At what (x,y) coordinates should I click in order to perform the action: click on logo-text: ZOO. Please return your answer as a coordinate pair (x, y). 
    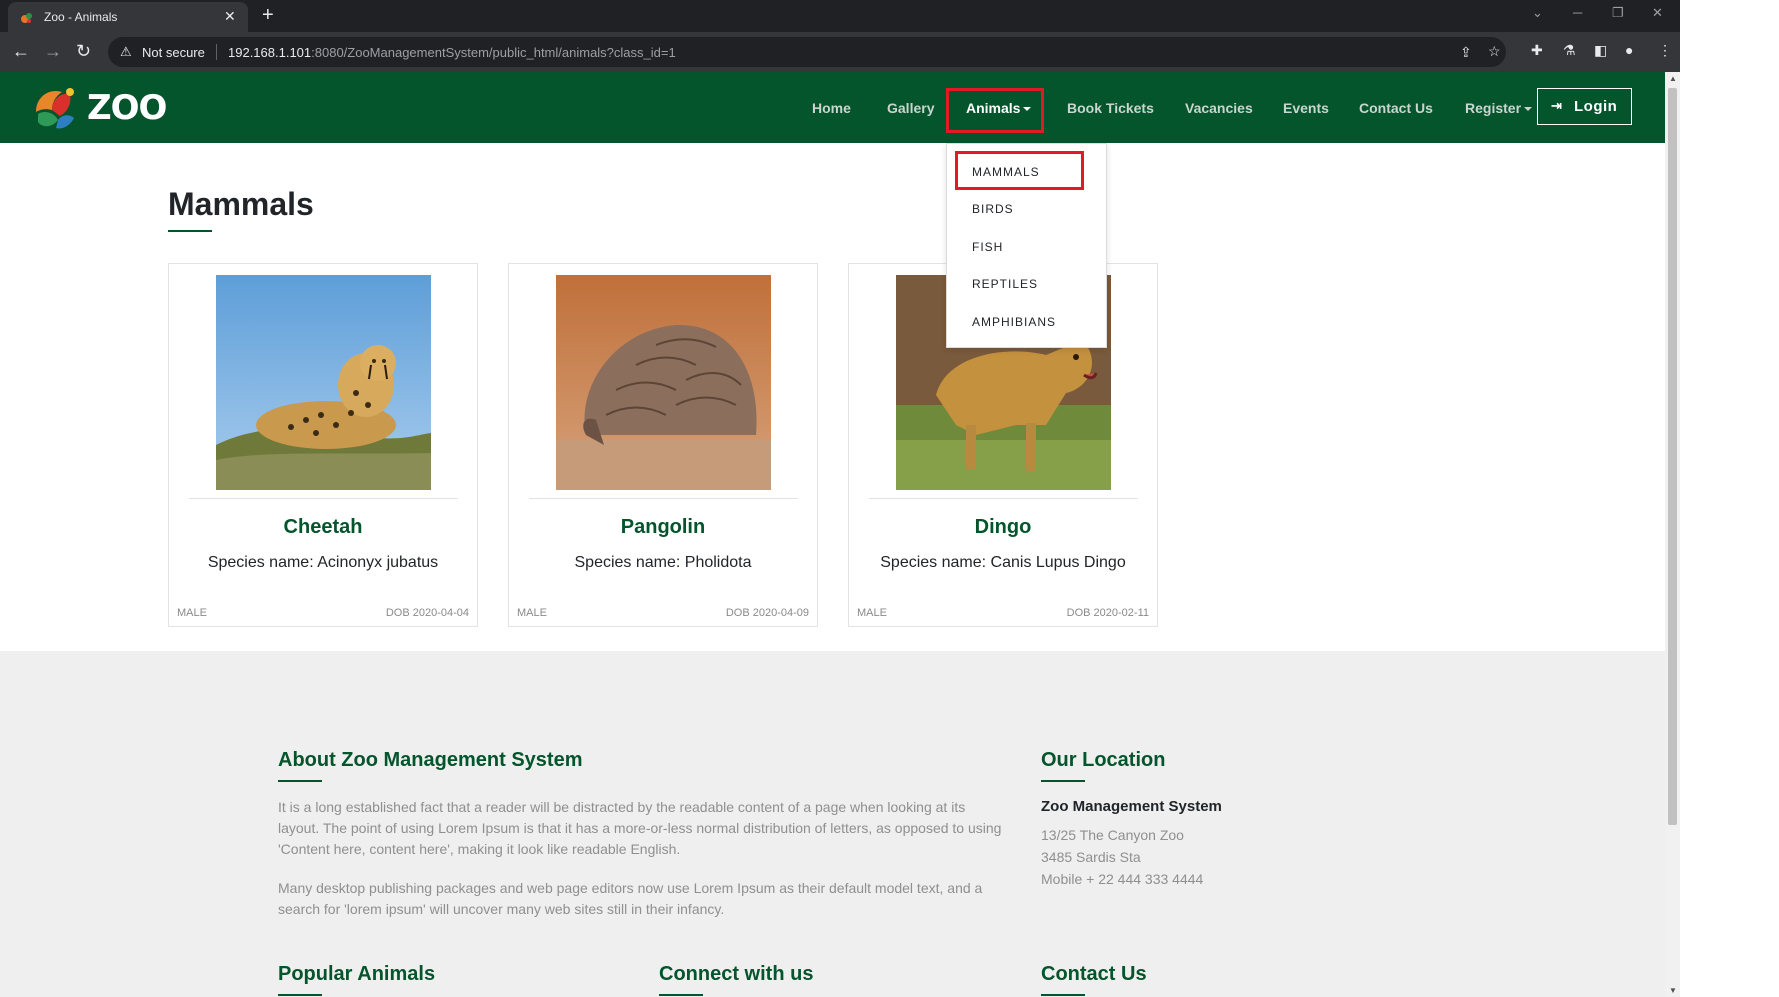
    Looking at the image, I should click on (127, 108).